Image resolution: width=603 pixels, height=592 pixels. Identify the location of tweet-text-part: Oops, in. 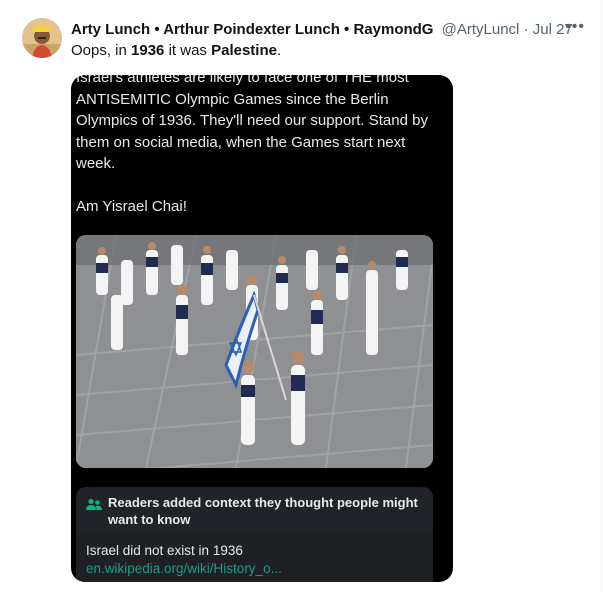
(101, 50).